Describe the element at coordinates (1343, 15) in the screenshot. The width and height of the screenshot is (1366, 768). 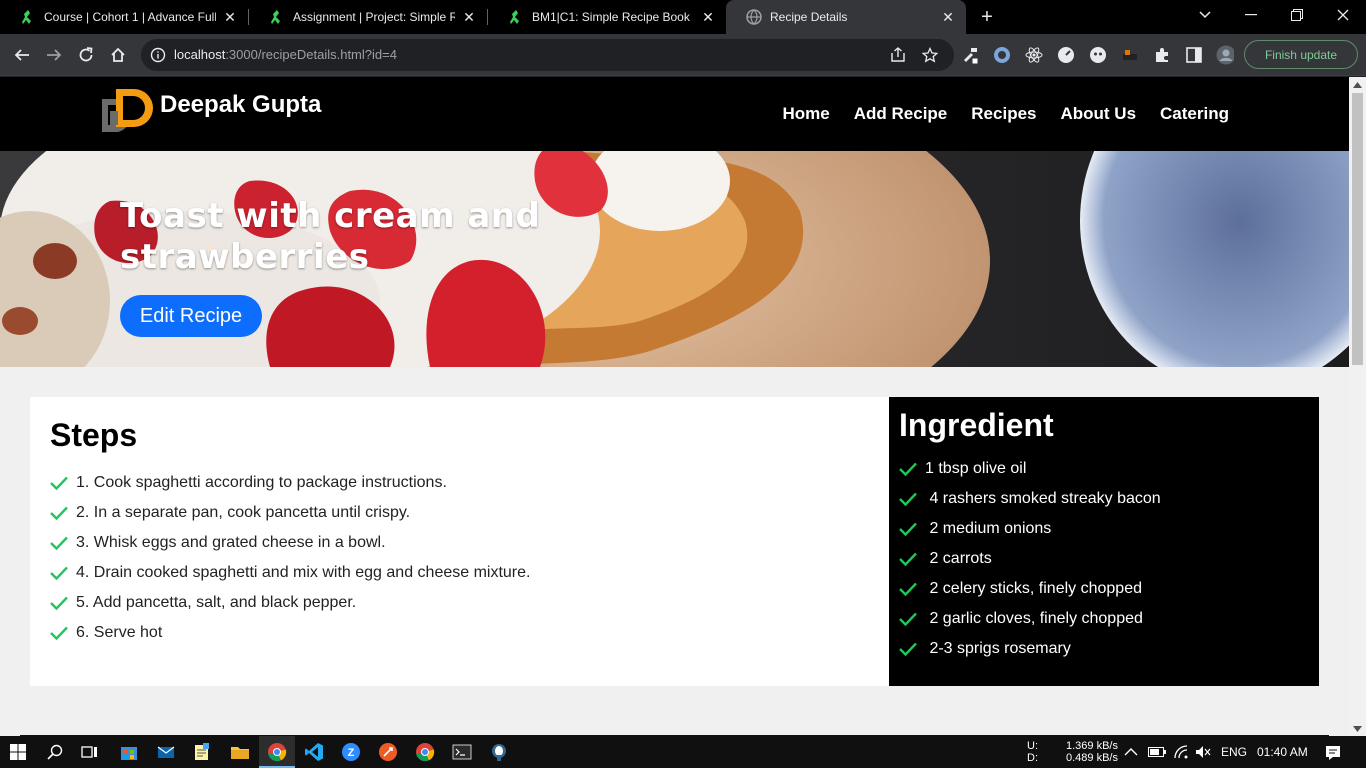
I see `close-window-icon` at that location.